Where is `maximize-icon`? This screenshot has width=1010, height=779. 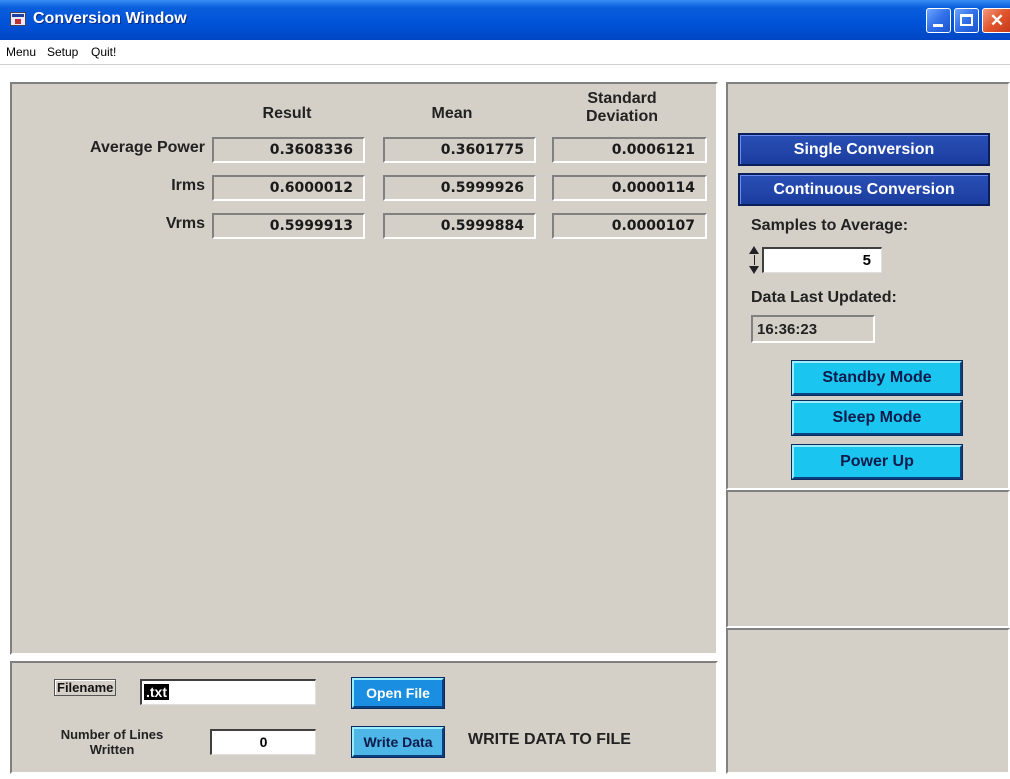
maximize-icon is located at coordinates (966, 20).